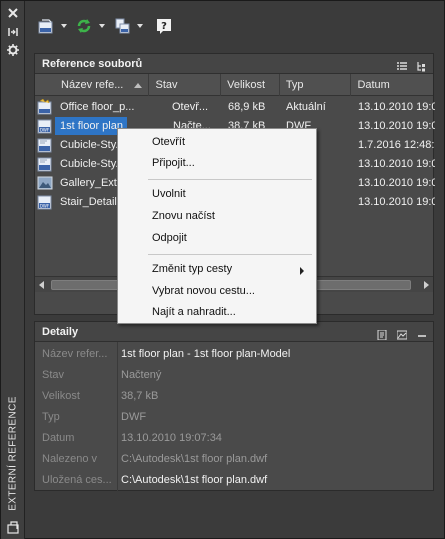  What do you see at coordinates (183, 216) in the screenshot?
I see `menu-item-reload: Znovu načíst` at bounding box center [183, 216].